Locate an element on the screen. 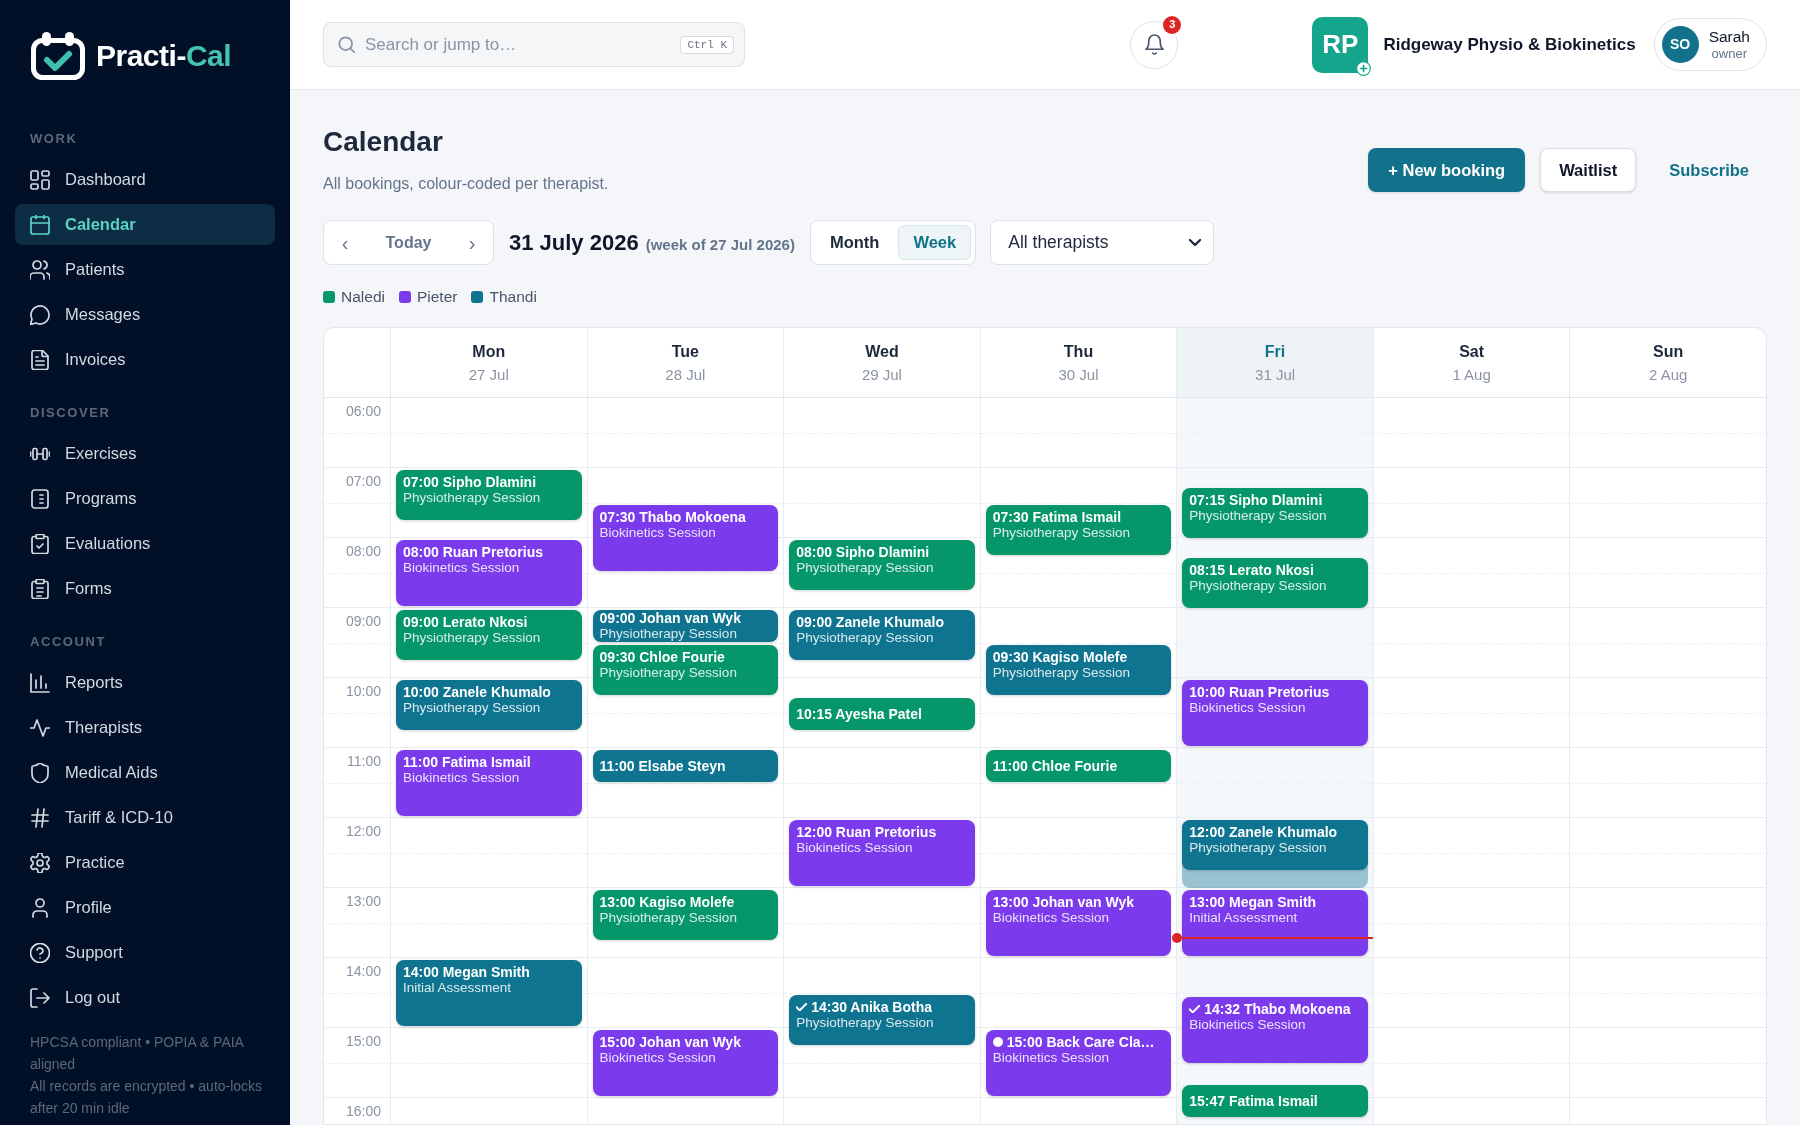 The height and width of the screenshot is (1125, 1800). event-title: 10:00 Ruan Pretorius is located at coordinates (1259, 692).